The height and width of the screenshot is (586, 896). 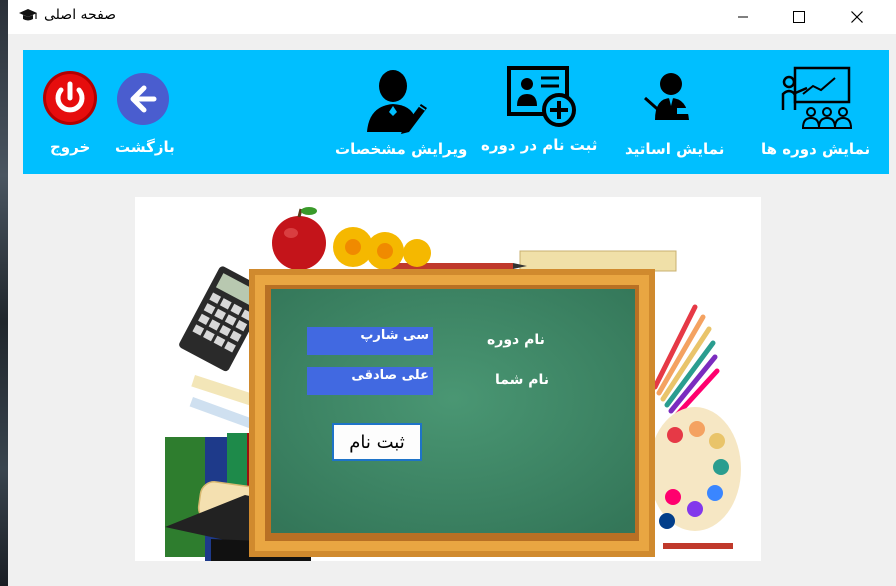 I want to click on show-courses-label: نمایش دوره ها, so click(x=816, y=149).